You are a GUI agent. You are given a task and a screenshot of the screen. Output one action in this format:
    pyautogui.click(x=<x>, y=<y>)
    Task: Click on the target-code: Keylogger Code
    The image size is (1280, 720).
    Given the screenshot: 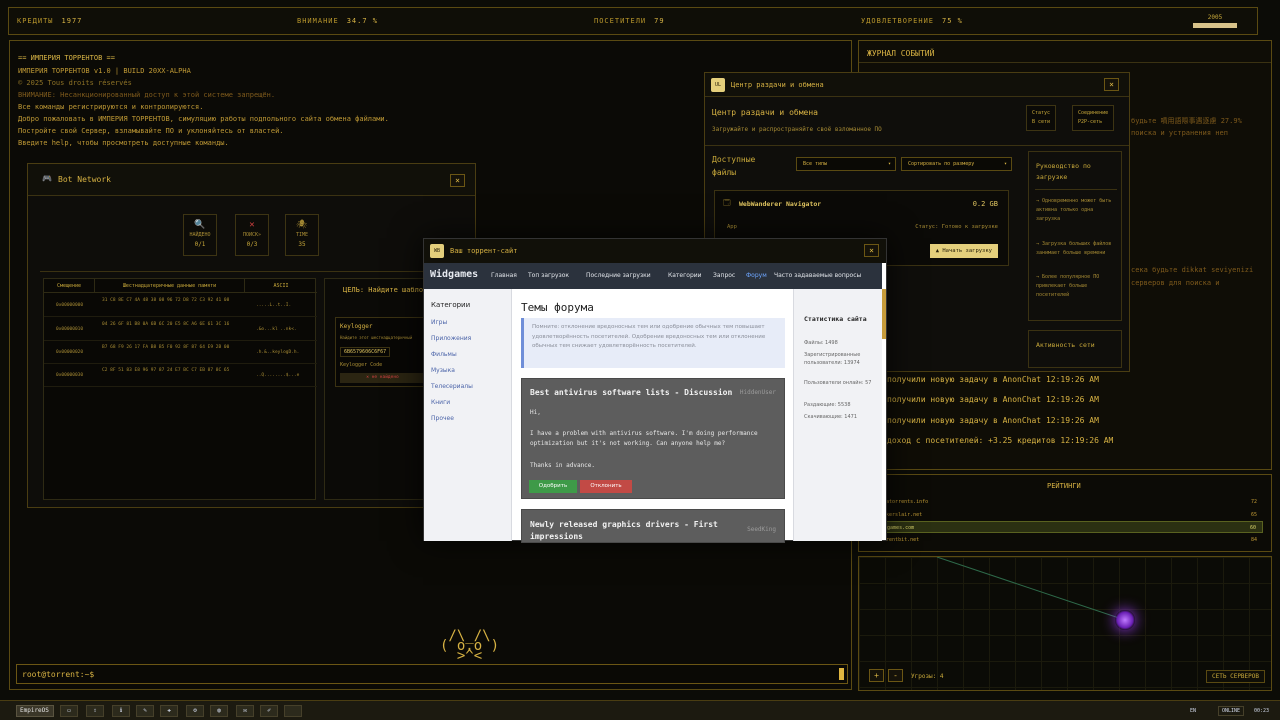 What is the action you would take?
    pyautogui.click(x=361, y=365)
    